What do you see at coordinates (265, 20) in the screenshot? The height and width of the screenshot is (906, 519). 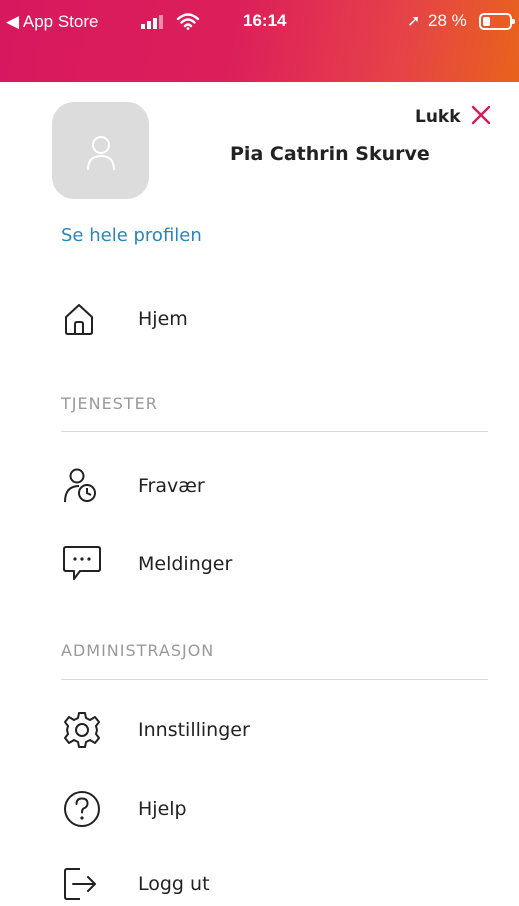 I see `status-time: 16:14` at bounding box center [265, 20].